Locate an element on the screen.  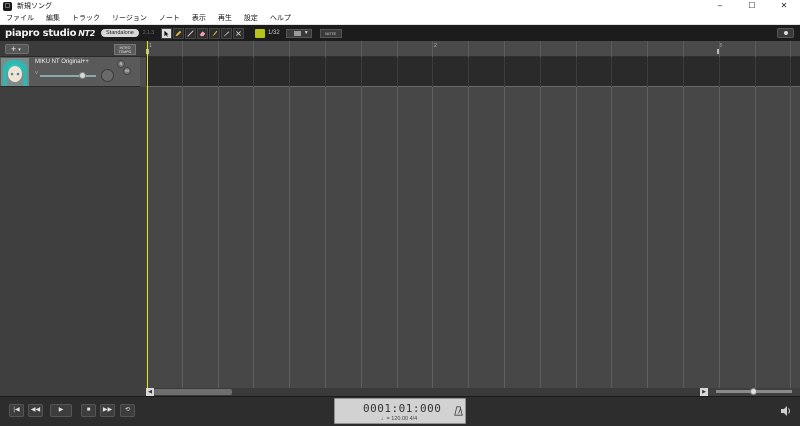
menu-file: ファイル is located at coordinates (20, 18).